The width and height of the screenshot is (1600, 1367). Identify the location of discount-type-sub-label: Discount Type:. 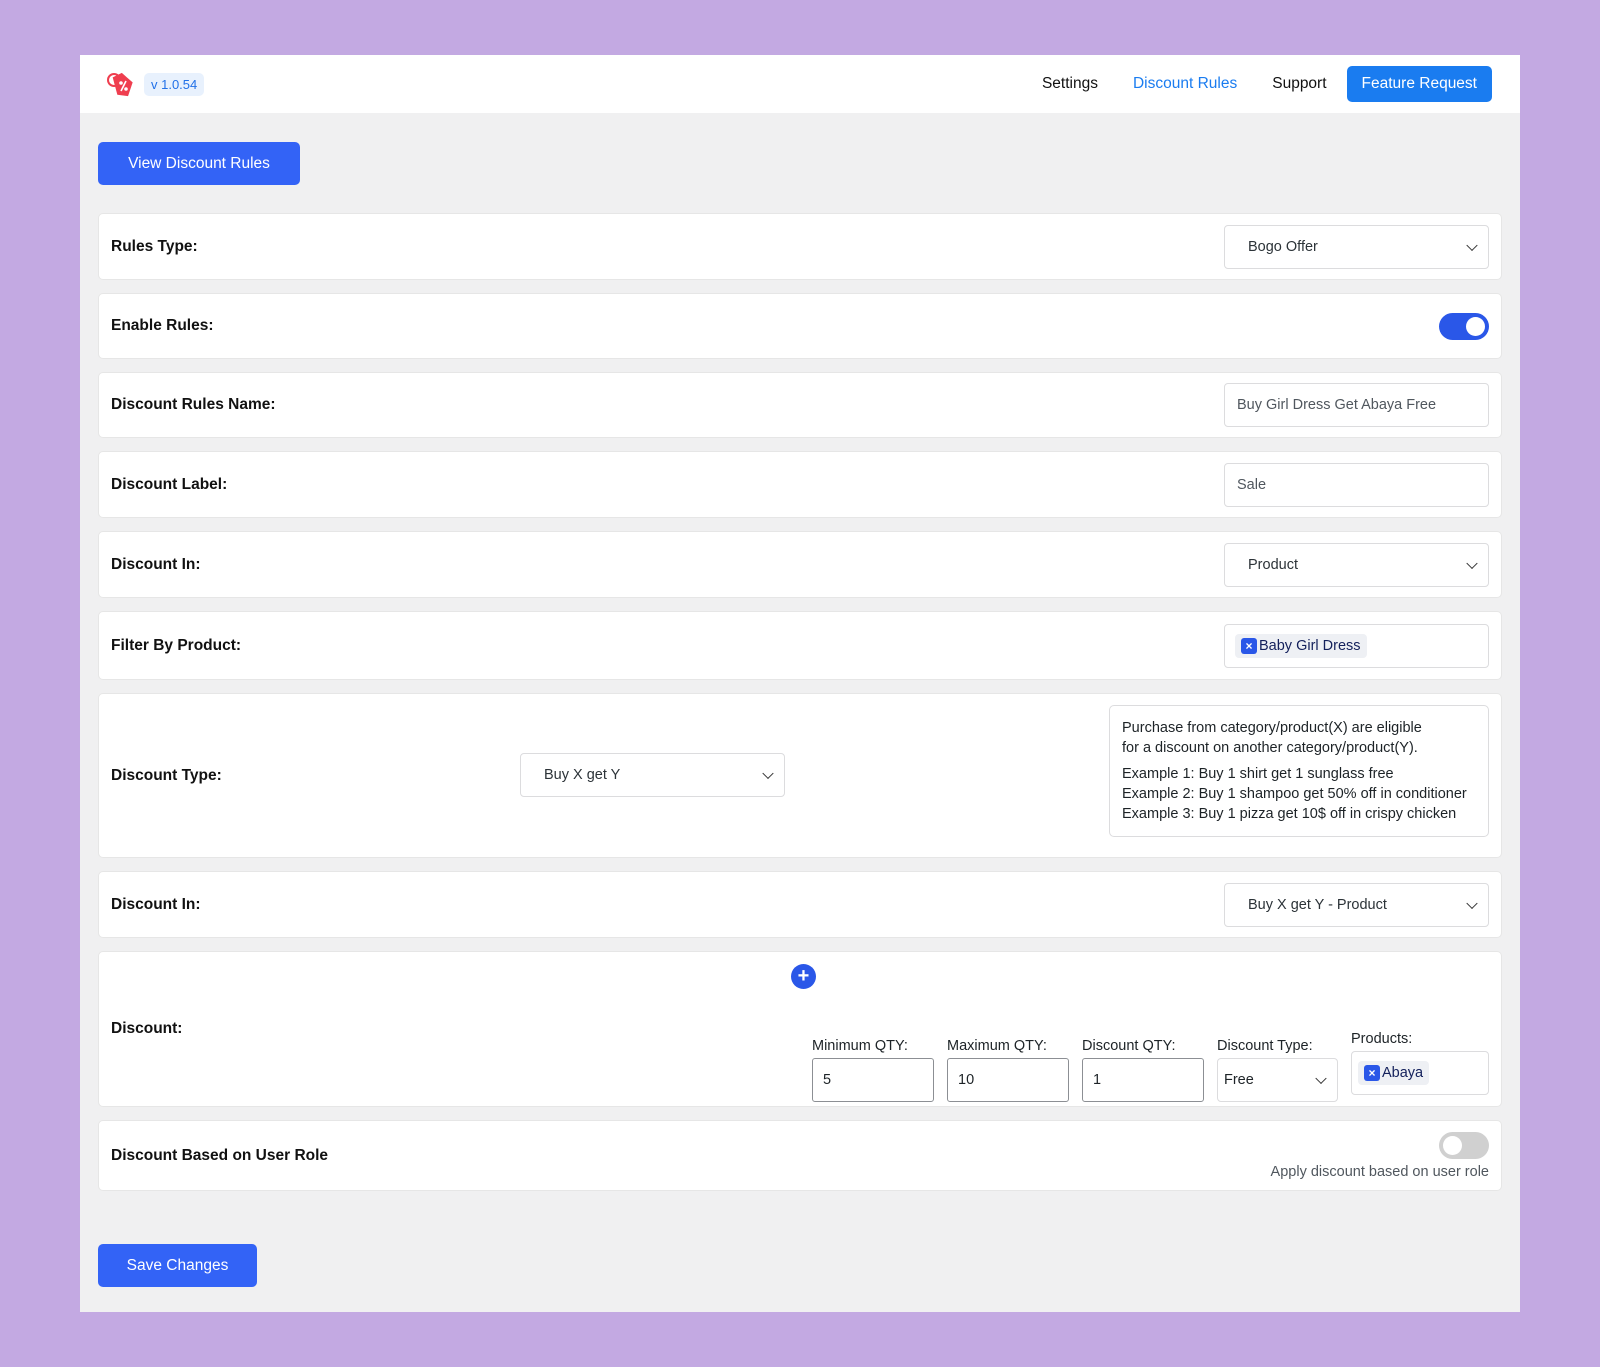
(1265, 1046).